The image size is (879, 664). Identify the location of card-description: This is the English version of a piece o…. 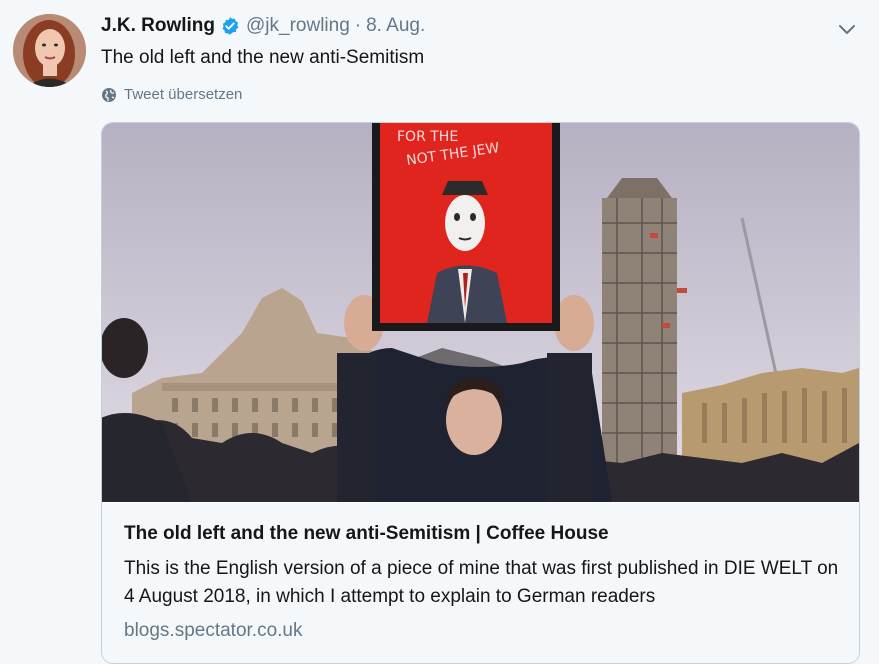
(481, 582).